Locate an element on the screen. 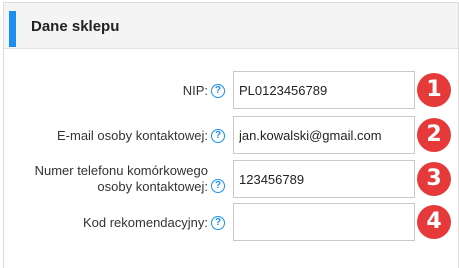 This screenshot has width=459, height=268. step-badge-3: 3 is located at coordinates (434, 179).